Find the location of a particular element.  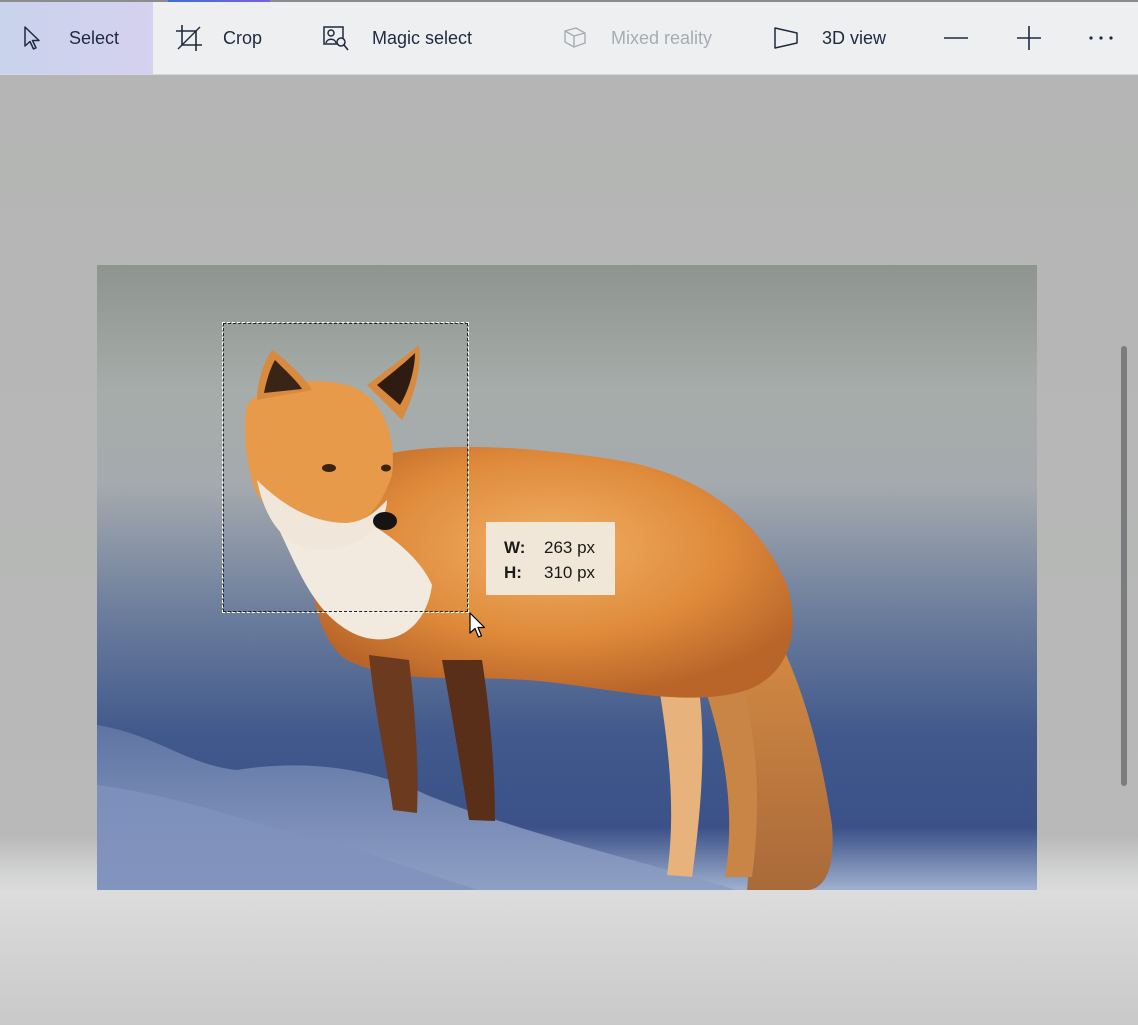

select-tool-button: Select is located at coordinates (76, 38).